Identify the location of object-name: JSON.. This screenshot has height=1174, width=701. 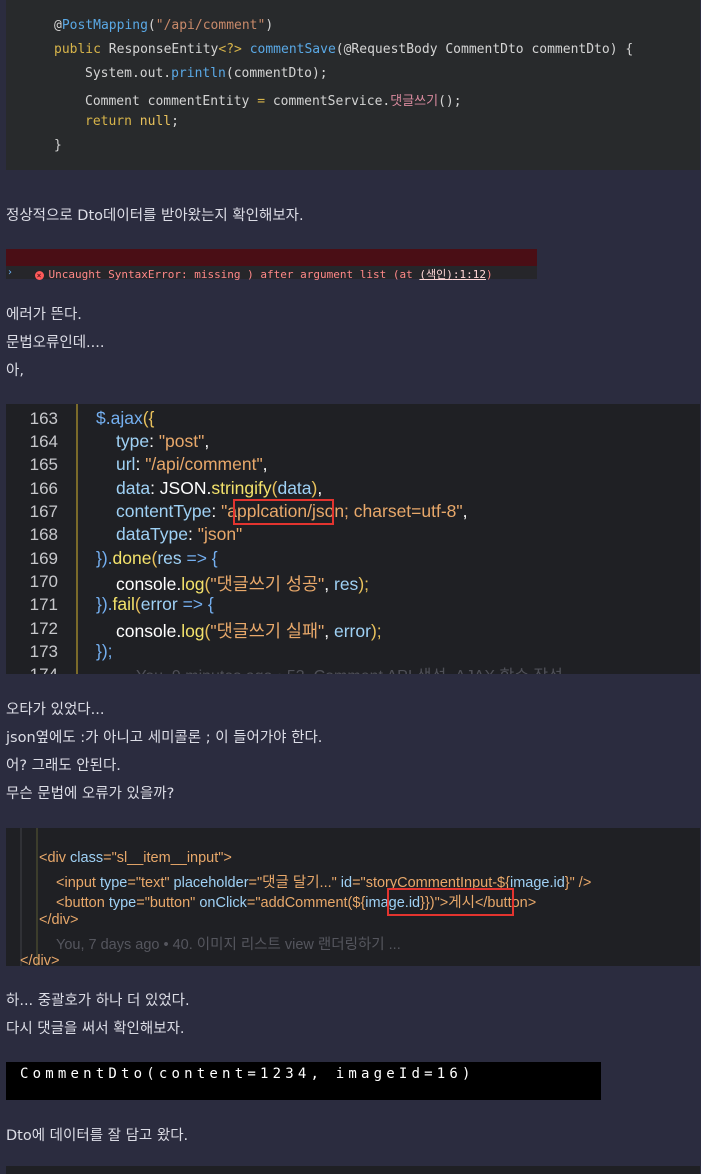
(185, 488).